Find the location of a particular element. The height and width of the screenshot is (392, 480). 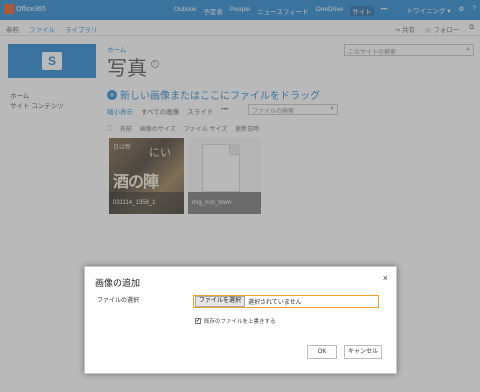

overwrite-option: ✔ 既存のファイルを上書きする is located at coordinates (235, 321).